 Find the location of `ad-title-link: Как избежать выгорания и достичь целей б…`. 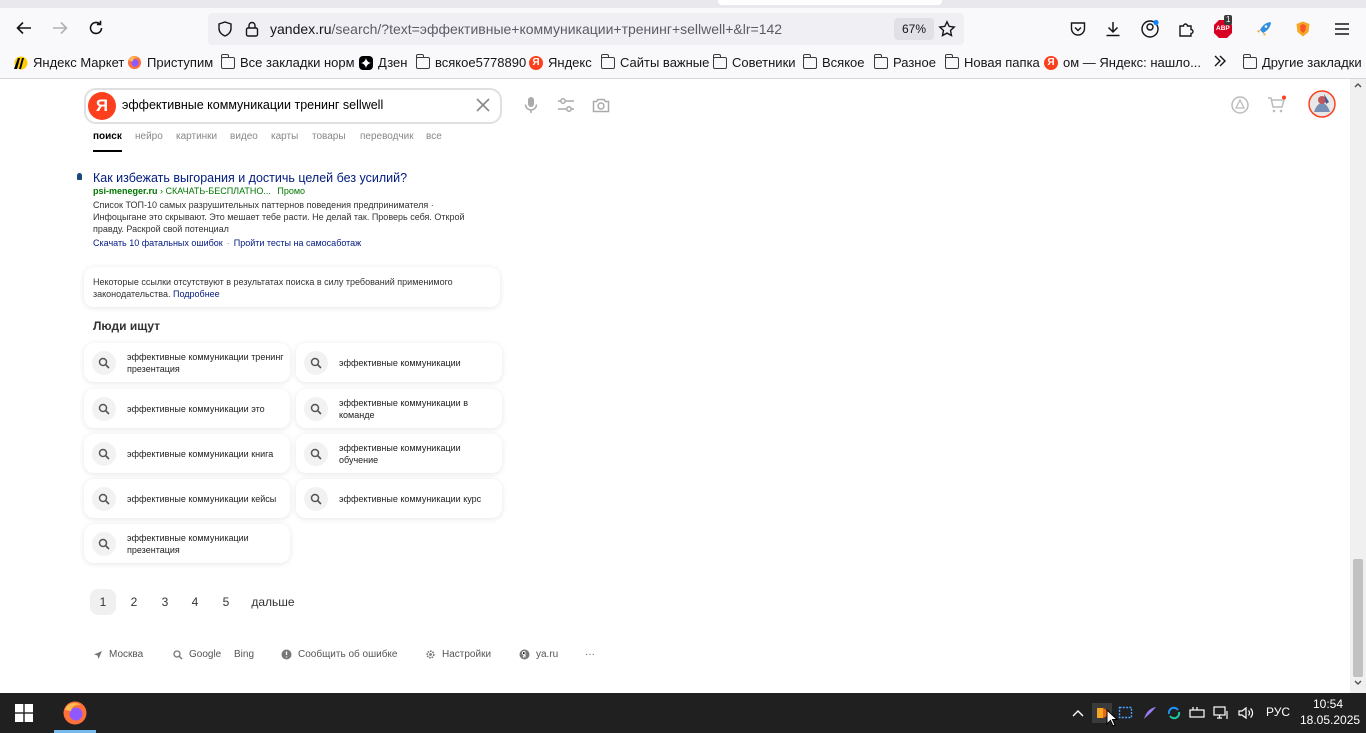

ad-title-link: Как избежать выгорания и достичь целей б… is located at coordinates (250, 178).